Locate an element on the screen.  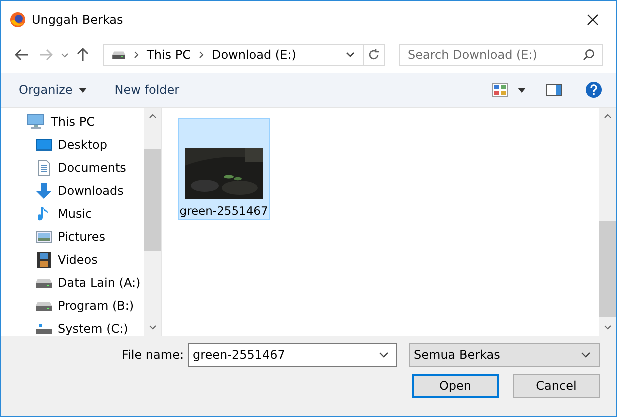
field-label: File name: is located at coordinates (153, 355).